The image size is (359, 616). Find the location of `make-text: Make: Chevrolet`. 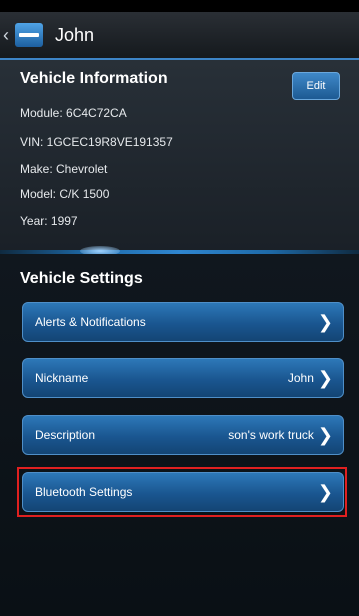

make-text: Make: Chevrolet is located at coordinates (64, 169).